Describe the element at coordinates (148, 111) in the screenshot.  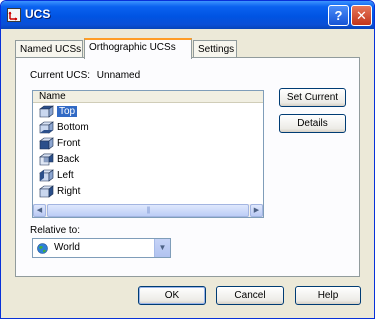
I see `list-item-top: Top` at that location.